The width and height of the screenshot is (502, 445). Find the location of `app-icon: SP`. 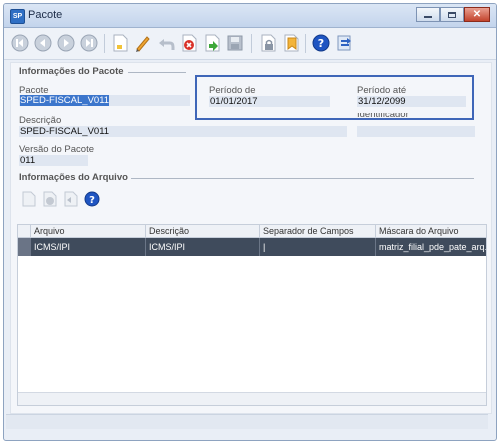

app-icon: SP is located at coordinates (17, 16).